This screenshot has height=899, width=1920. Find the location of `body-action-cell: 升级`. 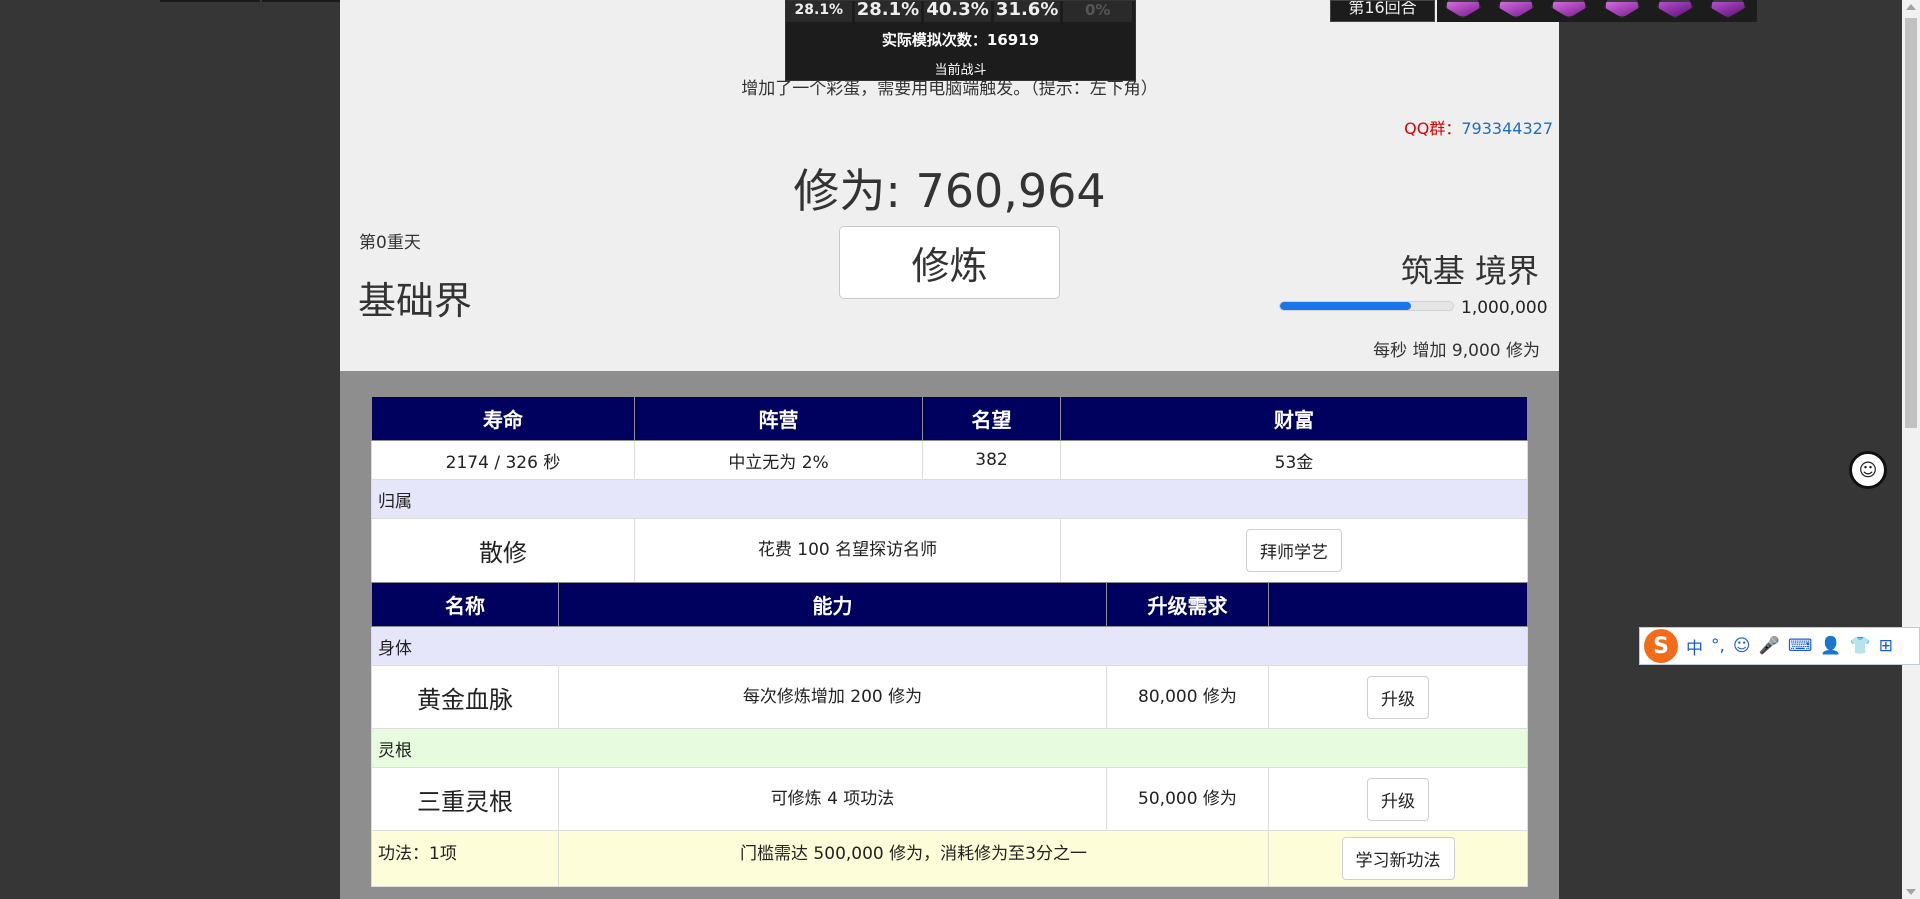

body-action-cell: 升级 is located at coordinates (1398, 697).